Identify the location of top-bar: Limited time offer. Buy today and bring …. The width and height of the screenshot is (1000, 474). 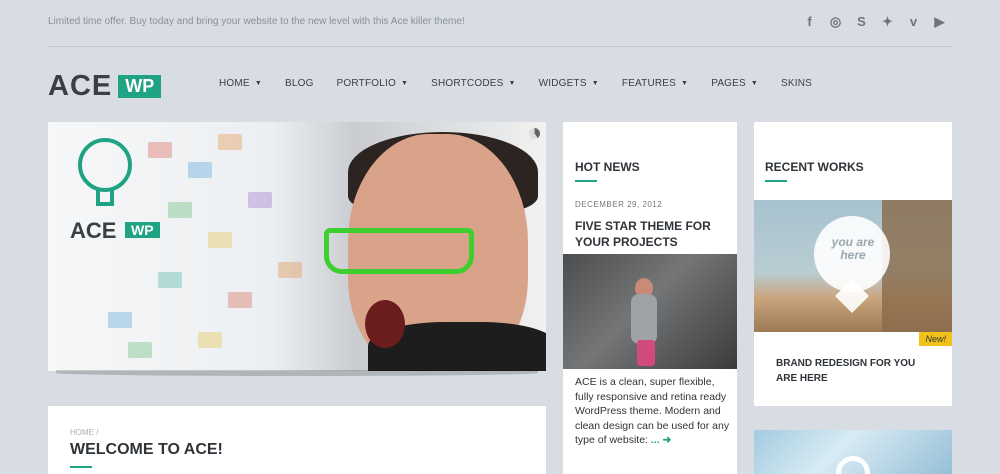
(500, 23).